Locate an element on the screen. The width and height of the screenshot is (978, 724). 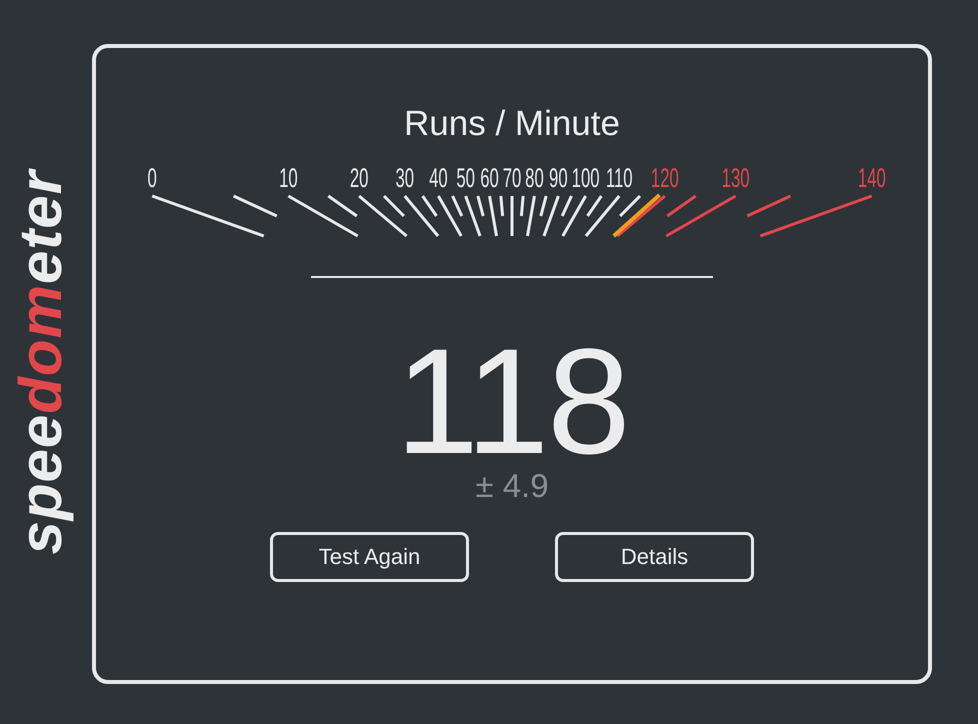
scale-label: 110 is located at coordinates (619, 177).